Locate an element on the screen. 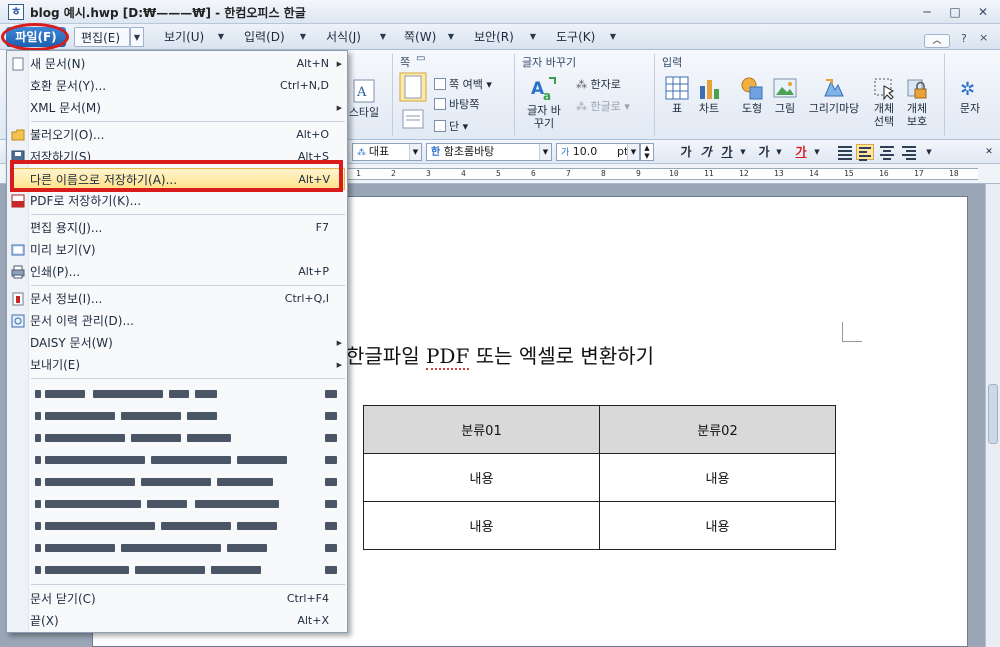  menu-item-exit: 끝(X) Alt+X is located at coordinates (177, 621).